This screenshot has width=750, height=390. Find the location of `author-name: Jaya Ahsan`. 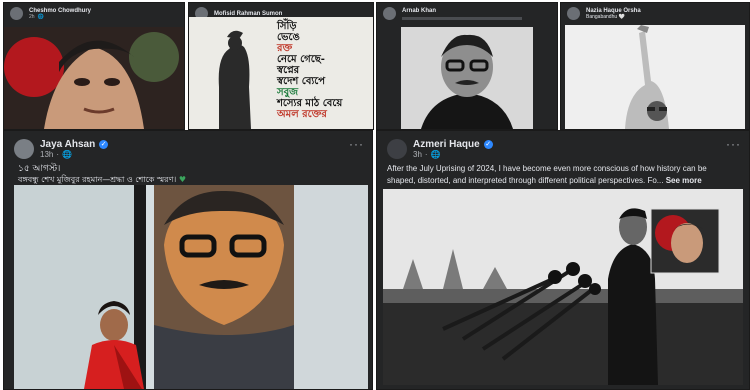

author-name: Jaya Ahsan is located at coordinates (67, 144).